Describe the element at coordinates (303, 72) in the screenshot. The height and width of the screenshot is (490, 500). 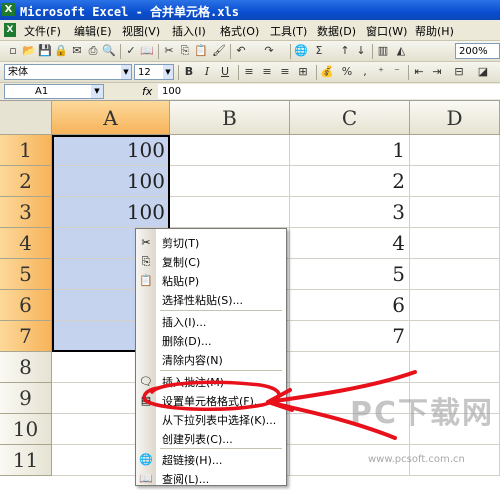
I see `merge-center-icon: ⊞` at that location.